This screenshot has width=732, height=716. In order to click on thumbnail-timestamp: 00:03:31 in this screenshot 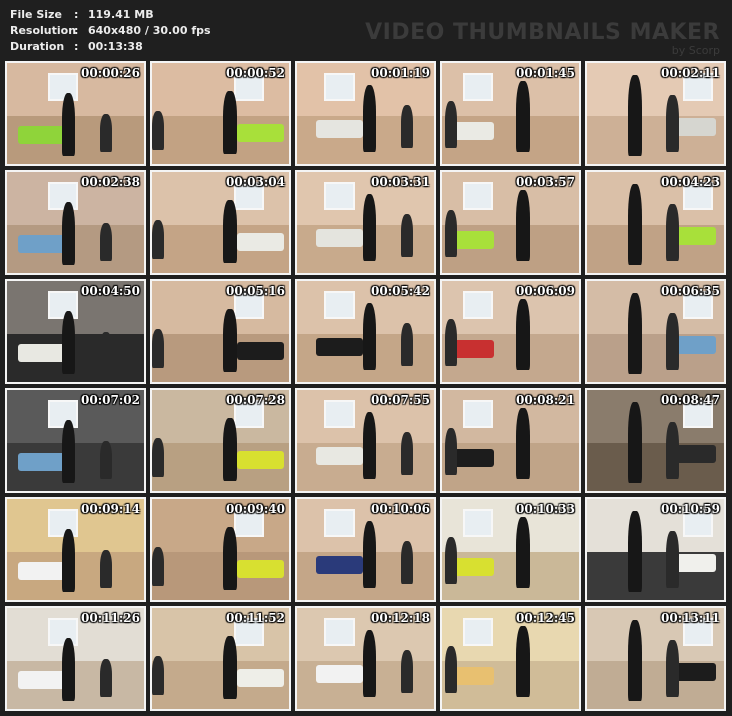, I will do `click(400, 182)`.